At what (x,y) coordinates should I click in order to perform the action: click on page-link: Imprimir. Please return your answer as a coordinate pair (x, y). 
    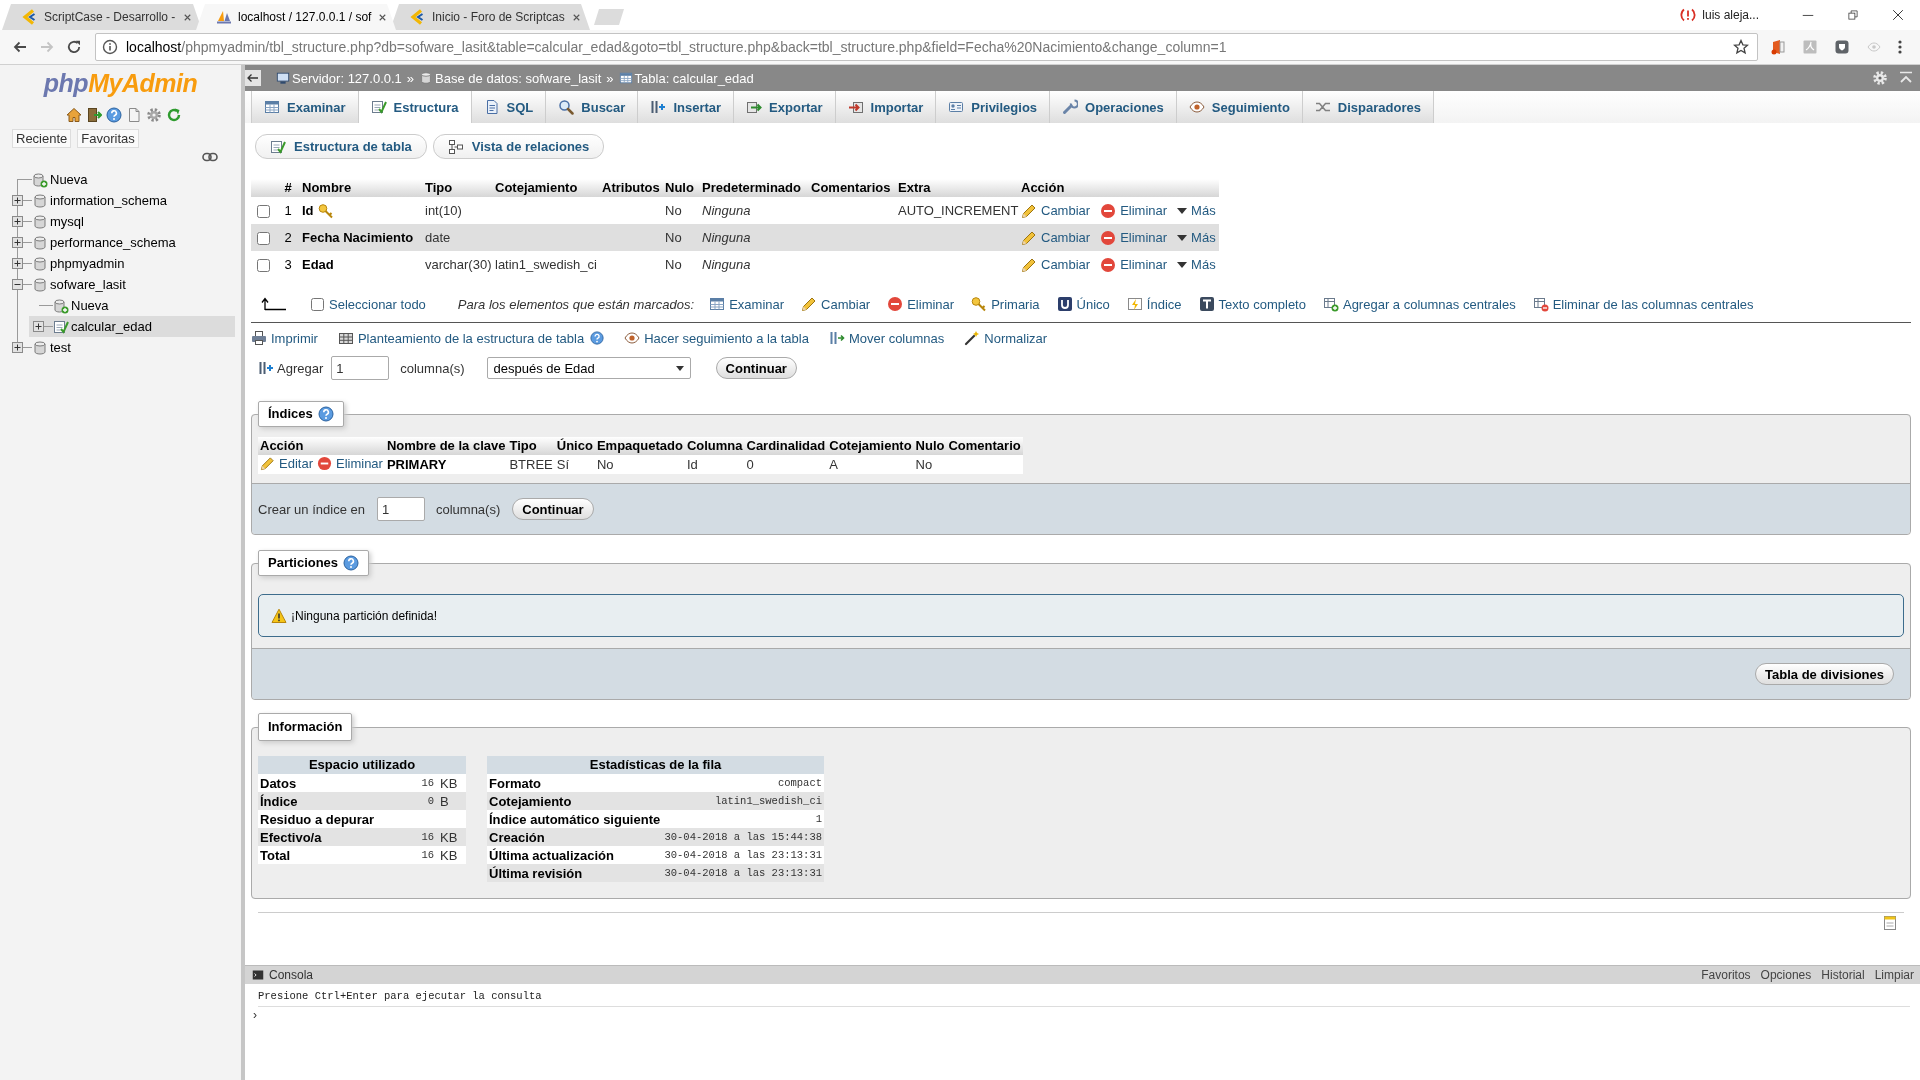
    Looking at the image, I should click on (284, 338).